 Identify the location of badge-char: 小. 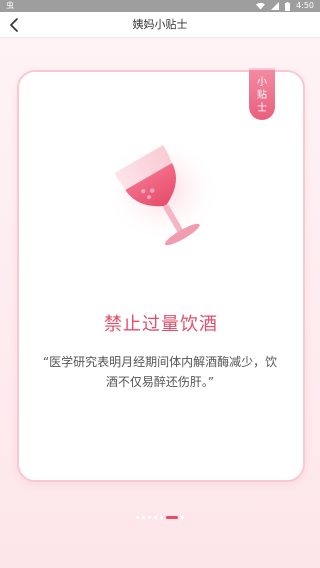
(262, 82).